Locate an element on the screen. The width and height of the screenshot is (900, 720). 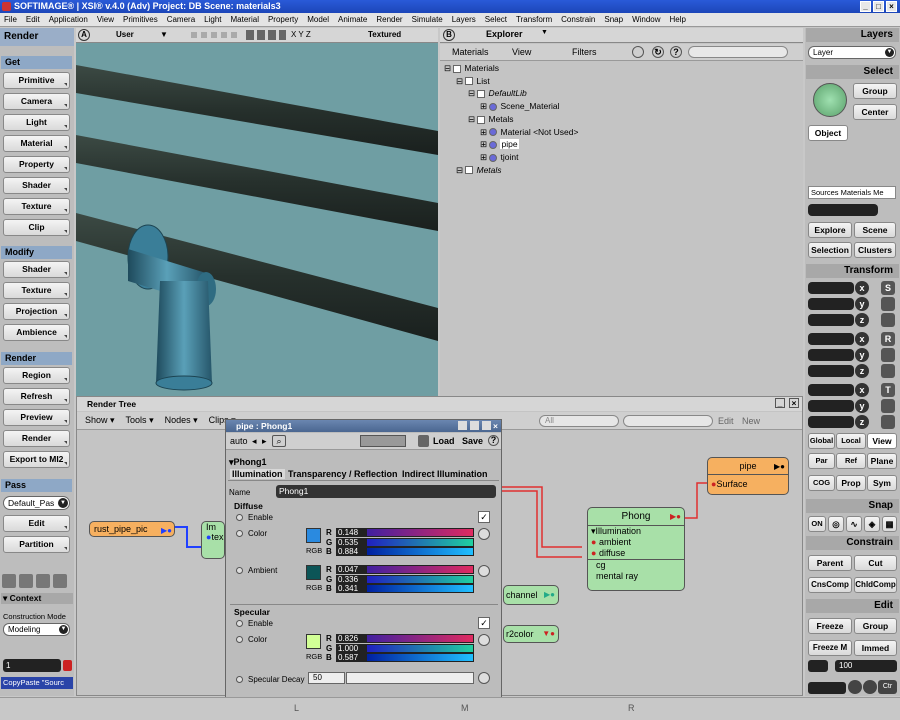
select-group-button: Group is located at coordinates (875, 91).